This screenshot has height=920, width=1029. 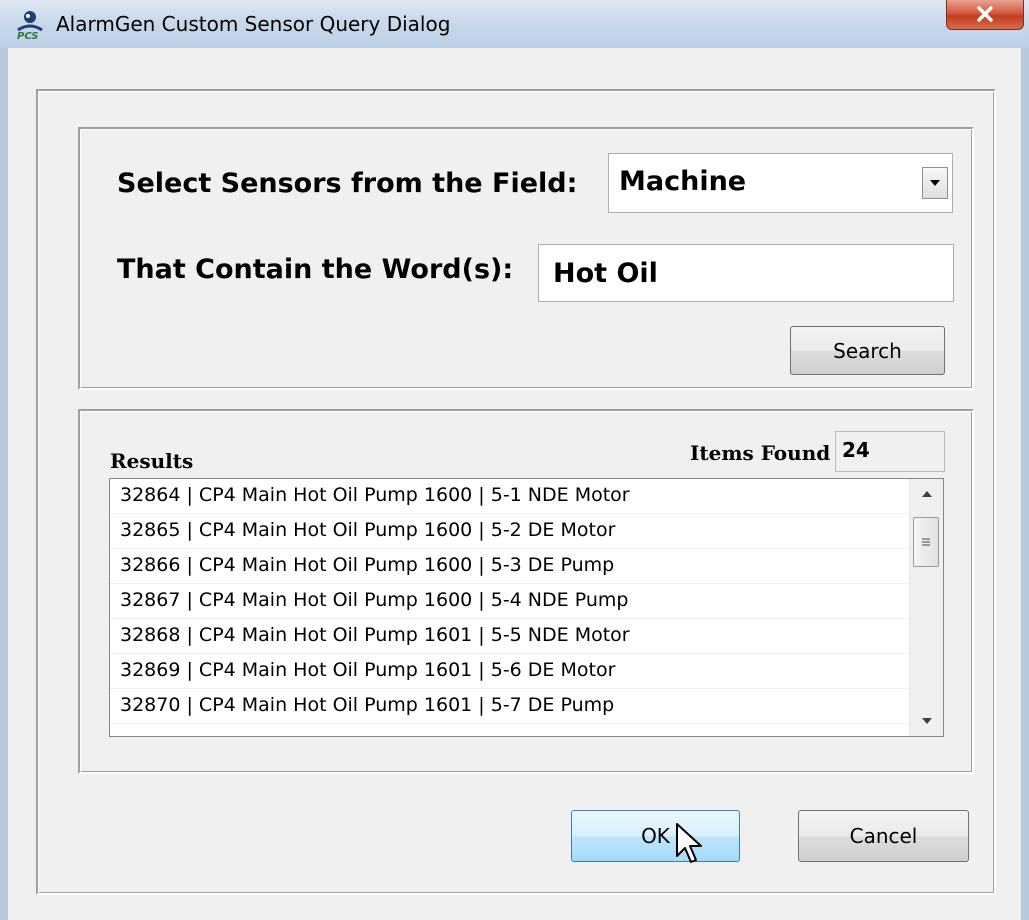 What do you see at coordinates (883, 836) in the screenshot?
I see `cancel-button: Cancel` at bounding box center [883, 836].